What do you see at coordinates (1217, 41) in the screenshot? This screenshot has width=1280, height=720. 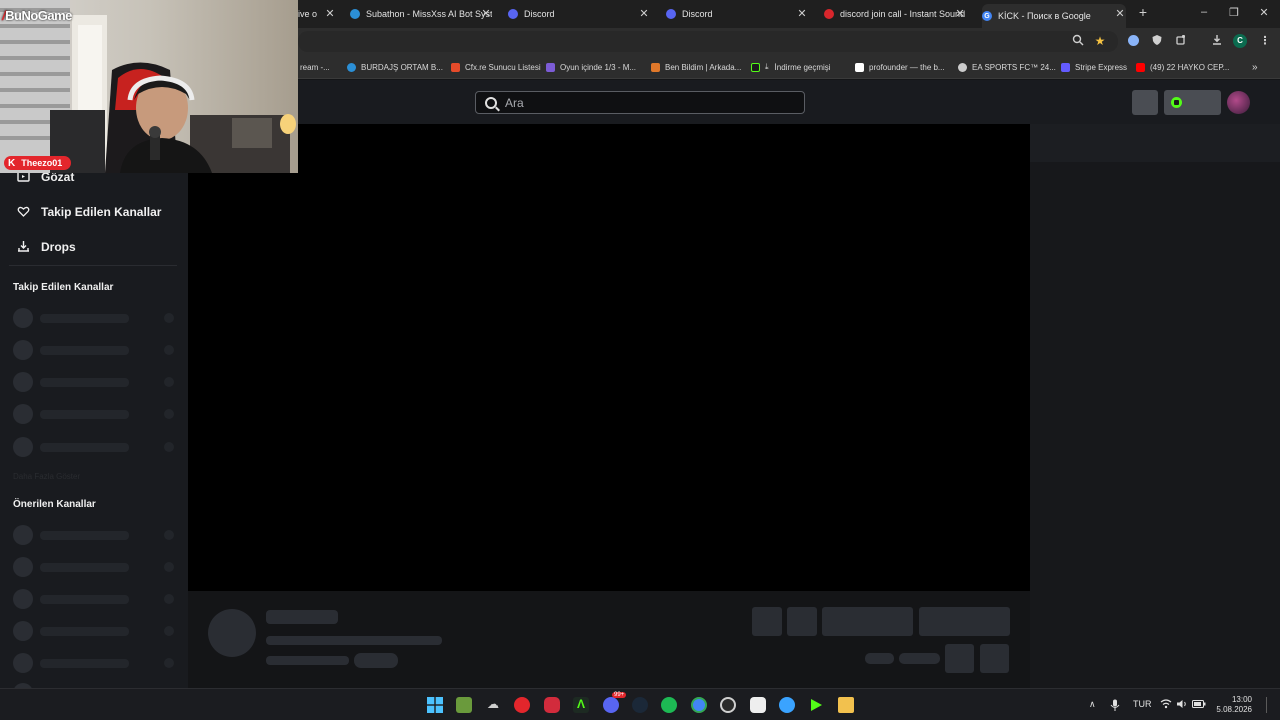 I see `download-icon` at bounding box center [1217, 41].